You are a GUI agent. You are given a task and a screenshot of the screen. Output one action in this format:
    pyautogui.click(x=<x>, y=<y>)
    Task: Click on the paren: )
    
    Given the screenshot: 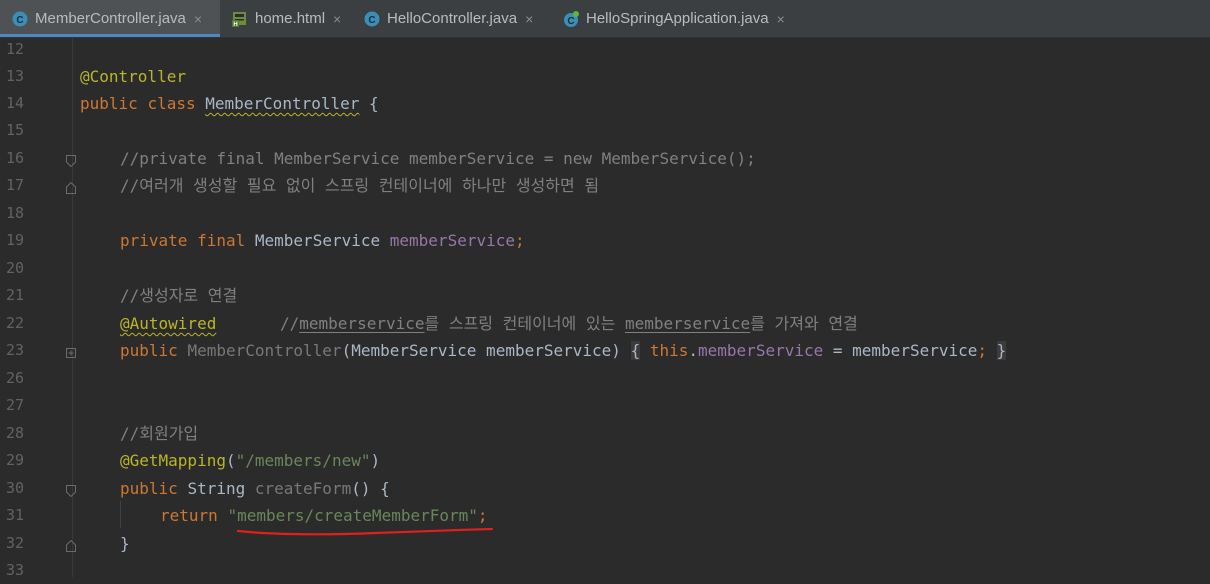 What is the action you would take?
    pyautogui.click(x=375, y=460)
    